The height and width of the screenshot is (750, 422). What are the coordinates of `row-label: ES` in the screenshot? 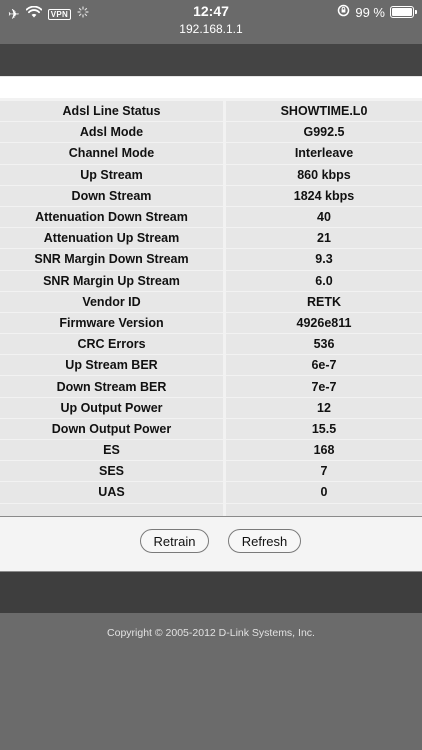 It's located at (111, 450).